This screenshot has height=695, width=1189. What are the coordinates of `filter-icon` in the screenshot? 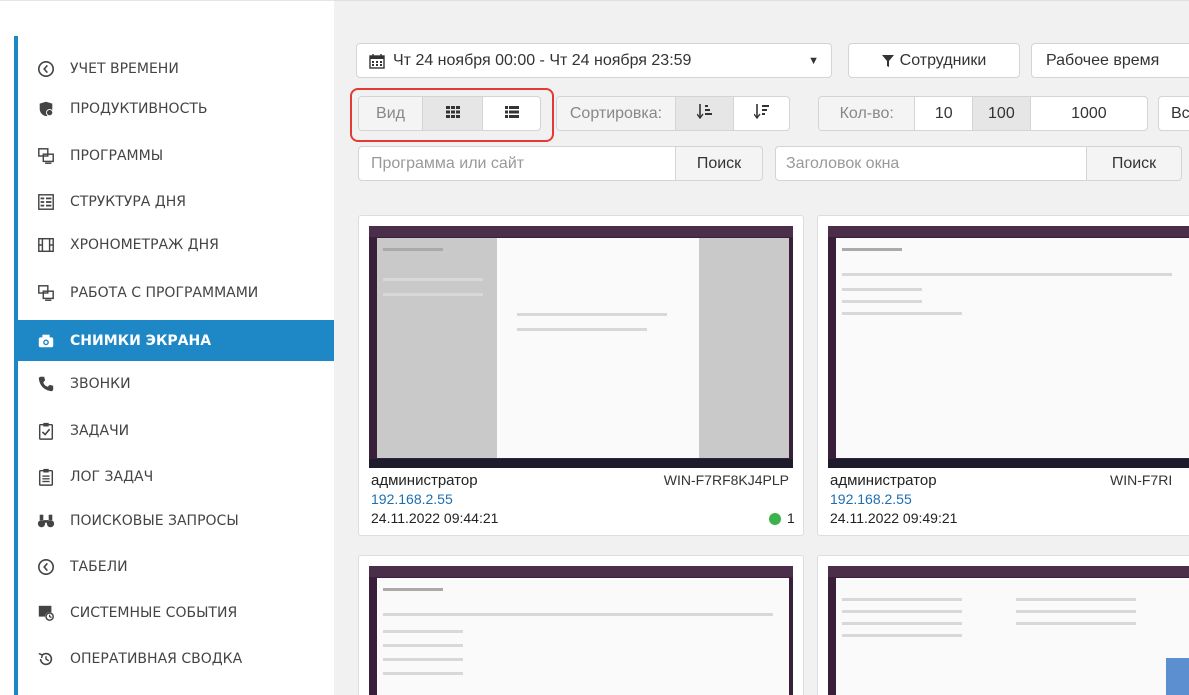 It's located at (887, 60).